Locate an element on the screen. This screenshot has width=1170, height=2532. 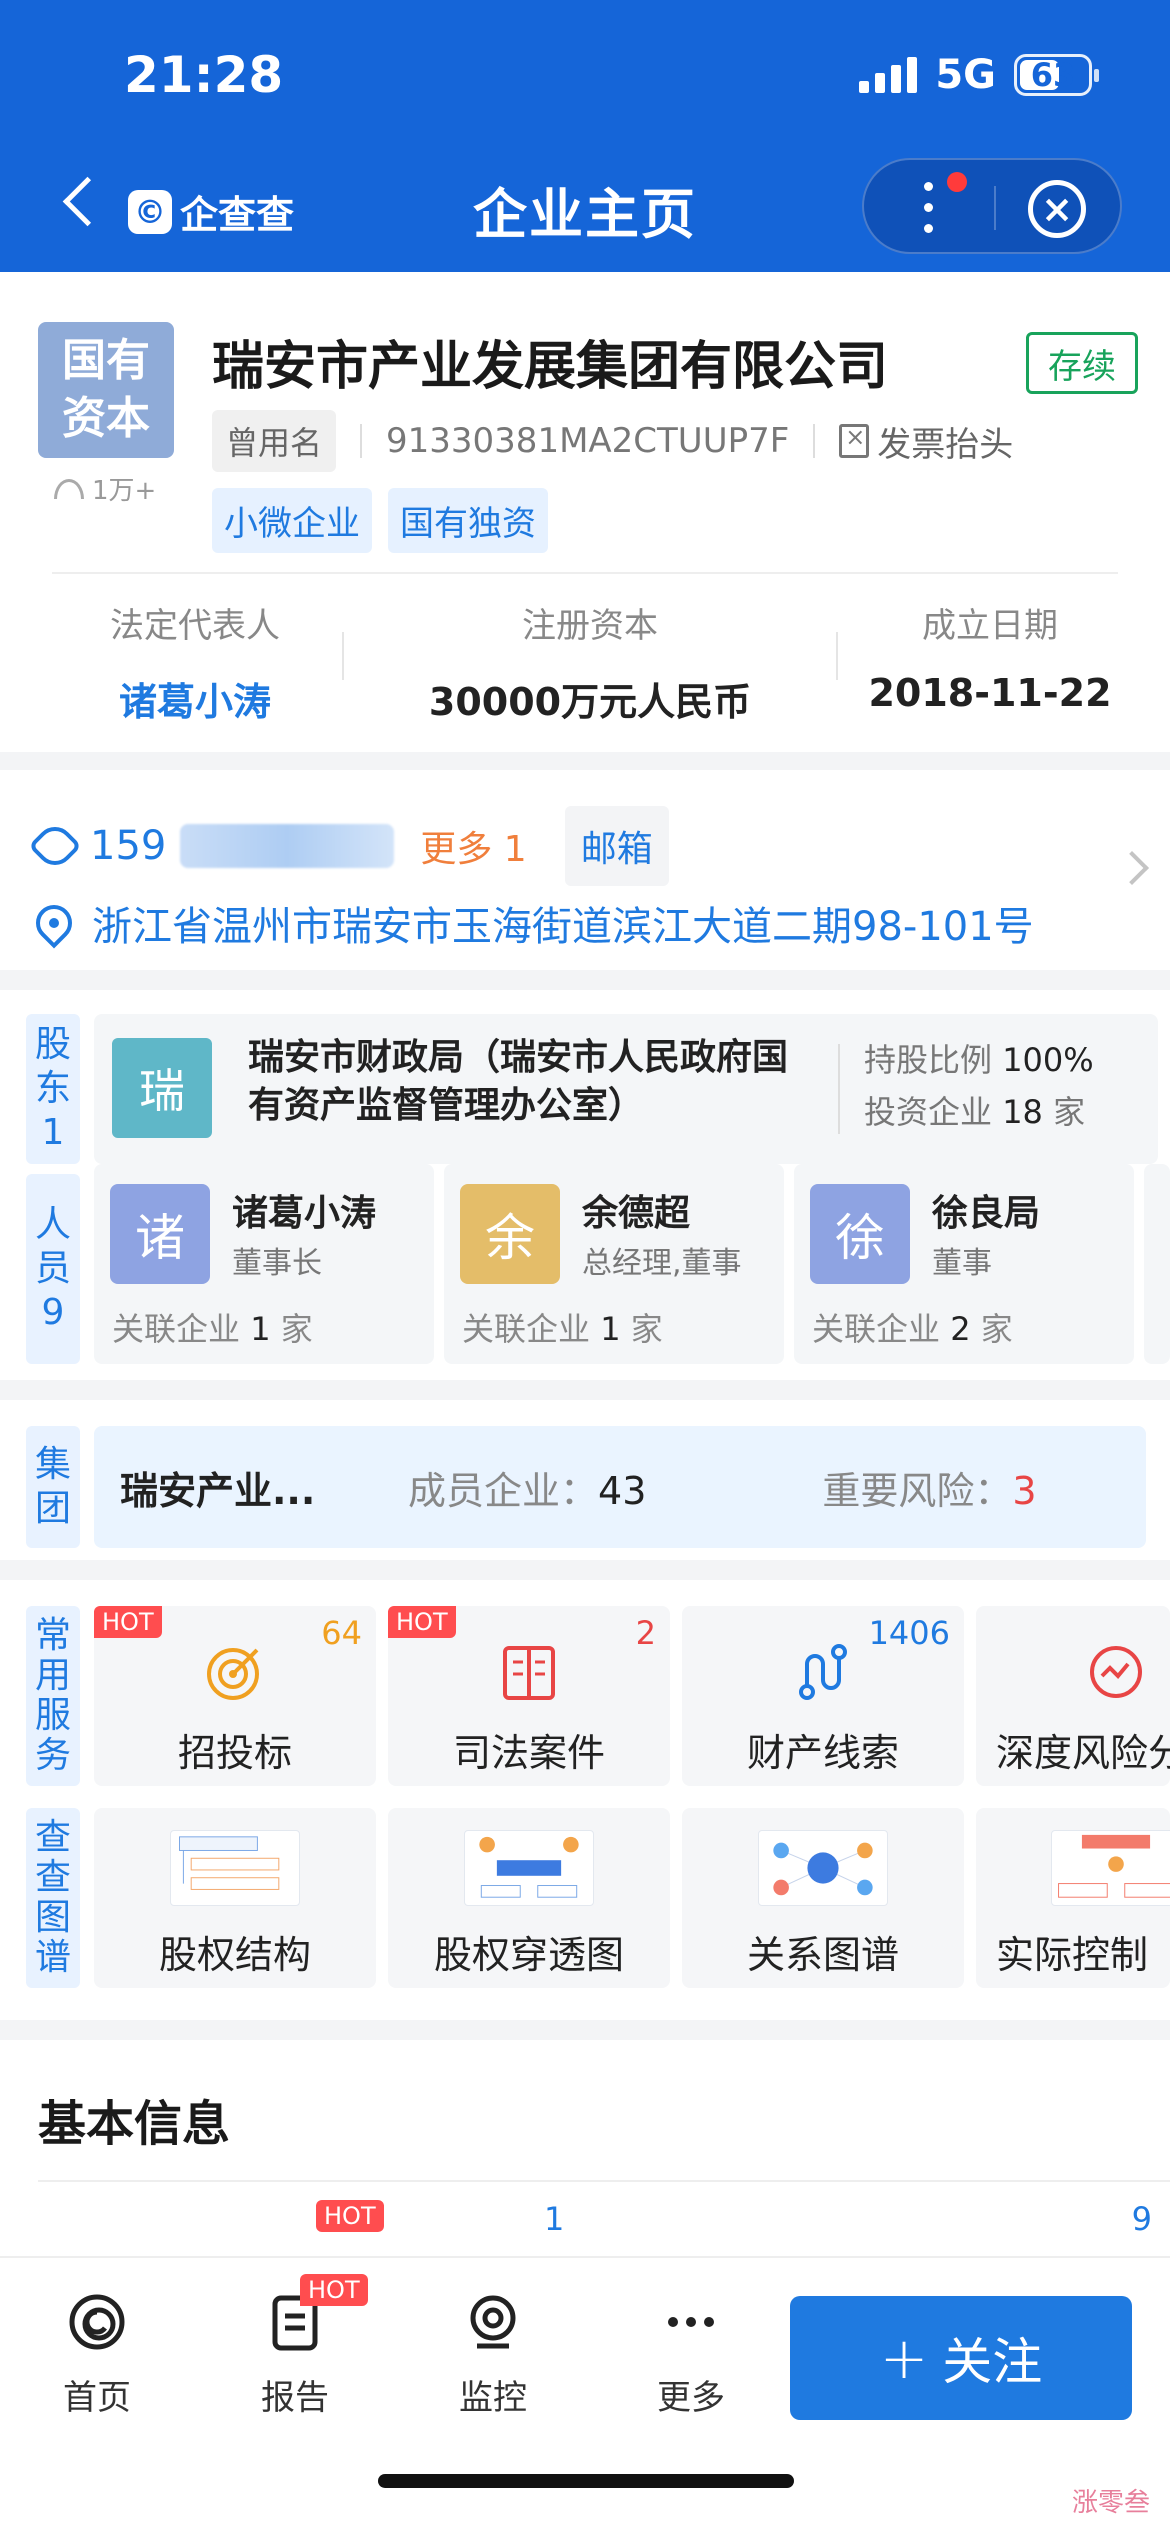
person-role: 总经理,董事 is located at coordinates (662, 1263).